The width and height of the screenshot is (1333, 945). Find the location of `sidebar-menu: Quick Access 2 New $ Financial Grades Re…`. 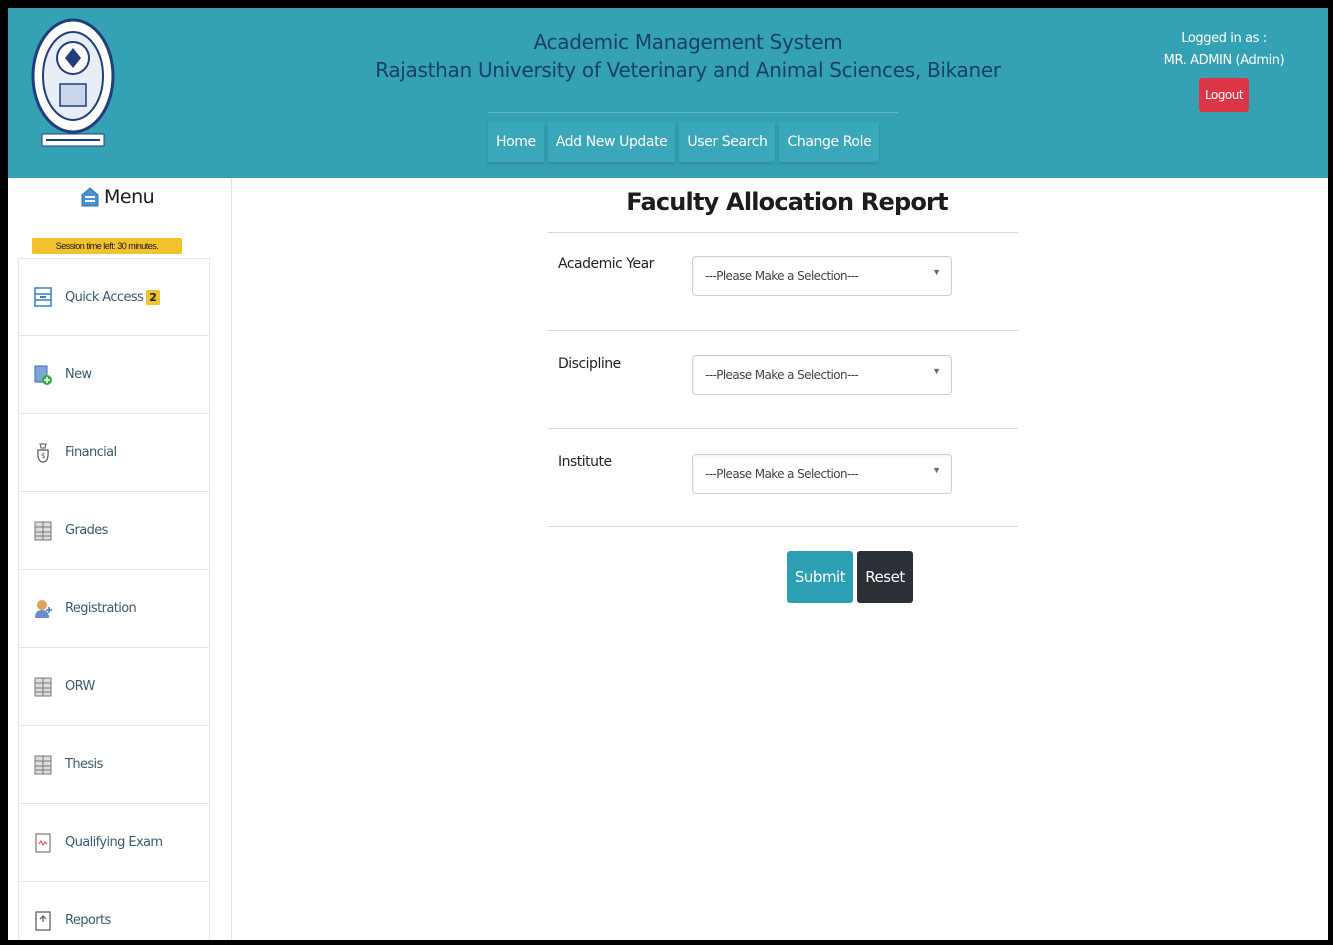

sidebar-menu: Quick Access 2 New $ Financial Grades Re… is located at coordinates (114, 599).